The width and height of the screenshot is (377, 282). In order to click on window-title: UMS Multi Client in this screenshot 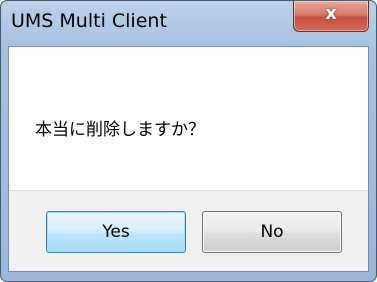, I will do `click(89, 21)`.